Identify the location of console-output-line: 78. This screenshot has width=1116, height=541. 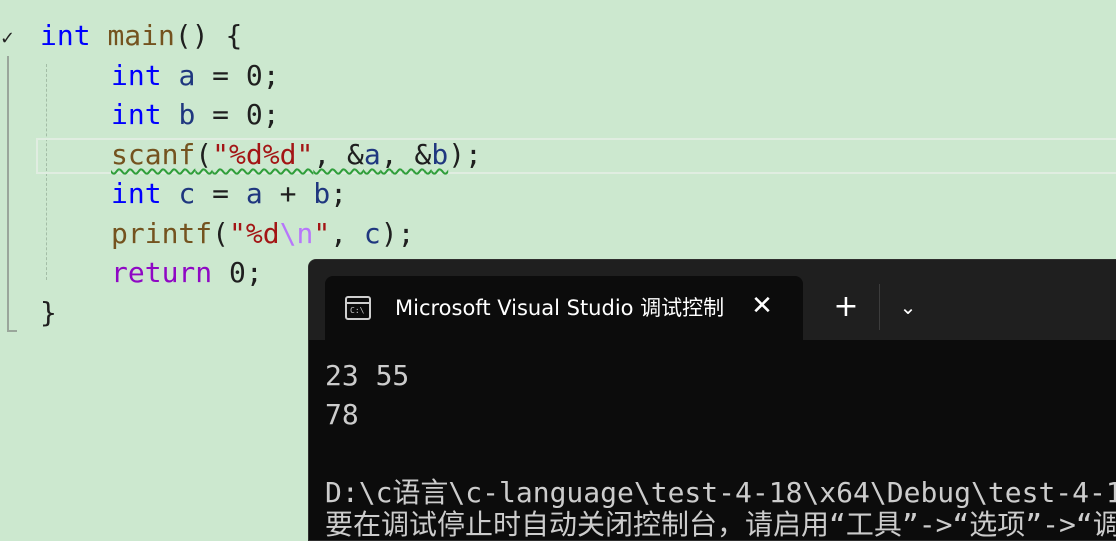
(342, 414).